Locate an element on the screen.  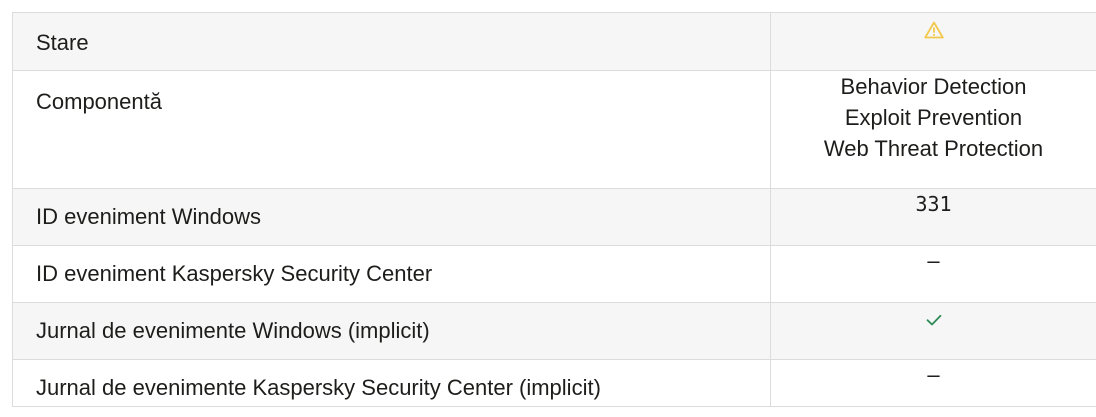
row-label: ID eveniment Kaspersky Security Center is located at coordinates (391, 274).